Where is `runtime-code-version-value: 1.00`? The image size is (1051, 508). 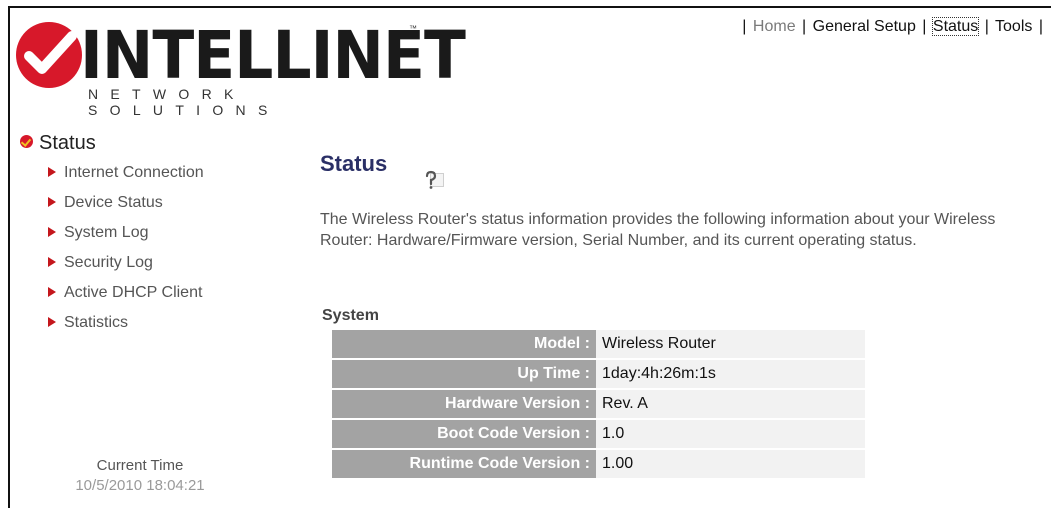 runtime-code-version-value: 1.00 is located at coordinates (730, 464).